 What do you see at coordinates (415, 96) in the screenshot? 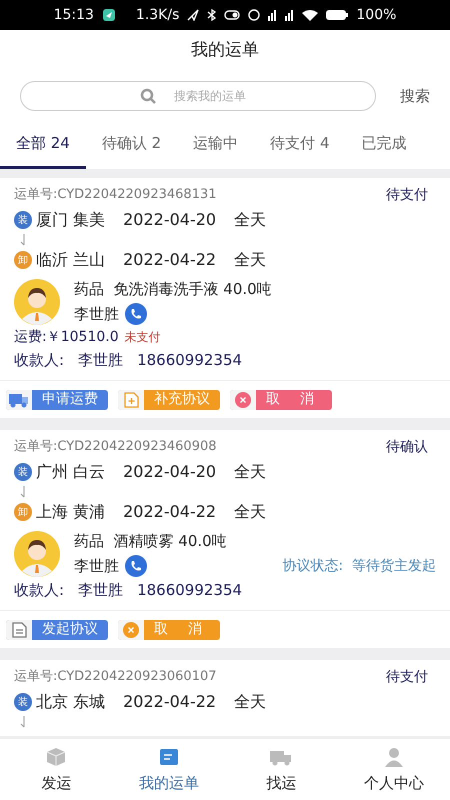
I see `search-button: 搜索` at bounding box center [415, 96].